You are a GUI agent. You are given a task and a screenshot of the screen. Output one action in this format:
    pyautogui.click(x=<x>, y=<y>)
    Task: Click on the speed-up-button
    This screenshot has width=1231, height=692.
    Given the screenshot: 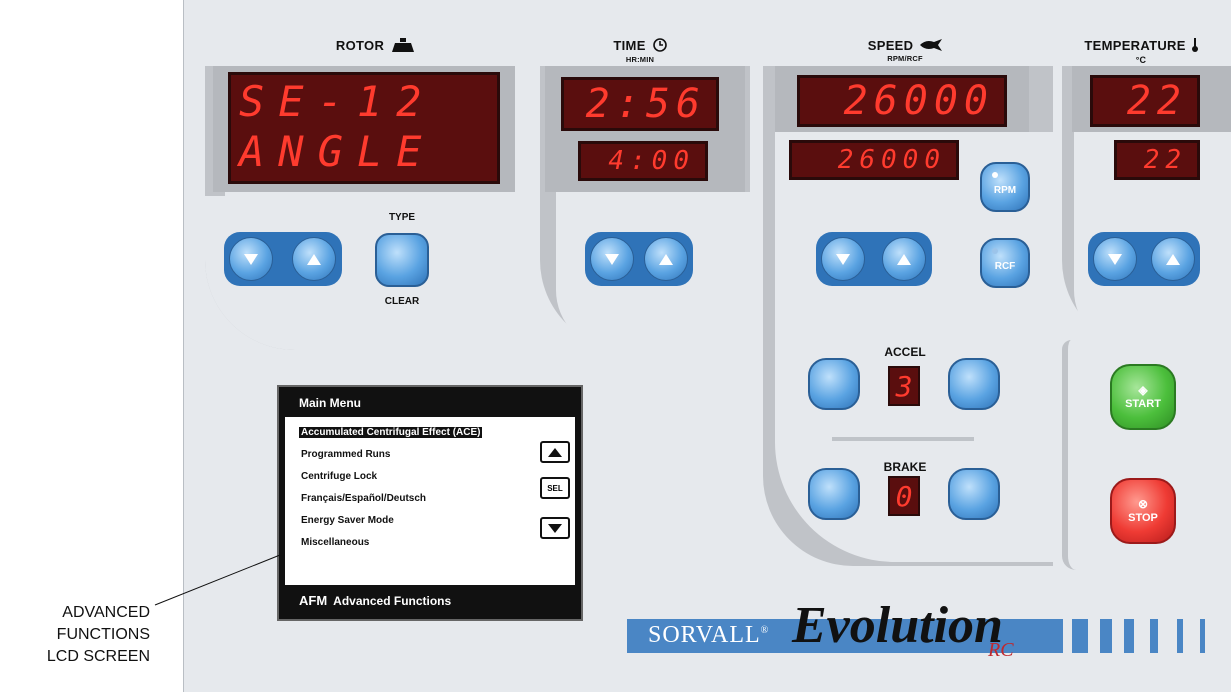 What is the action you would take?
    pyautogui.click(x=904, y=259)
    